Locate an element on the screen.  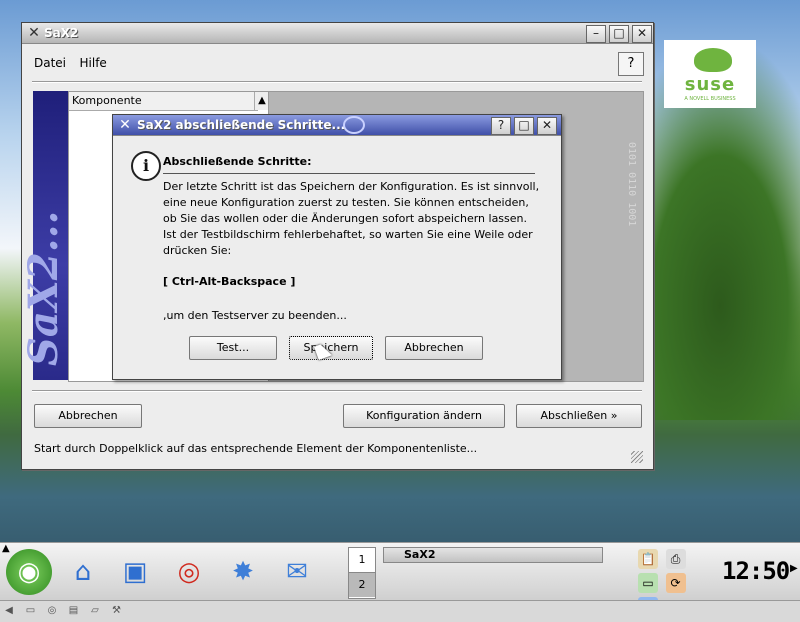
update-icon: ⟳ is located at coordinates (675, 583).